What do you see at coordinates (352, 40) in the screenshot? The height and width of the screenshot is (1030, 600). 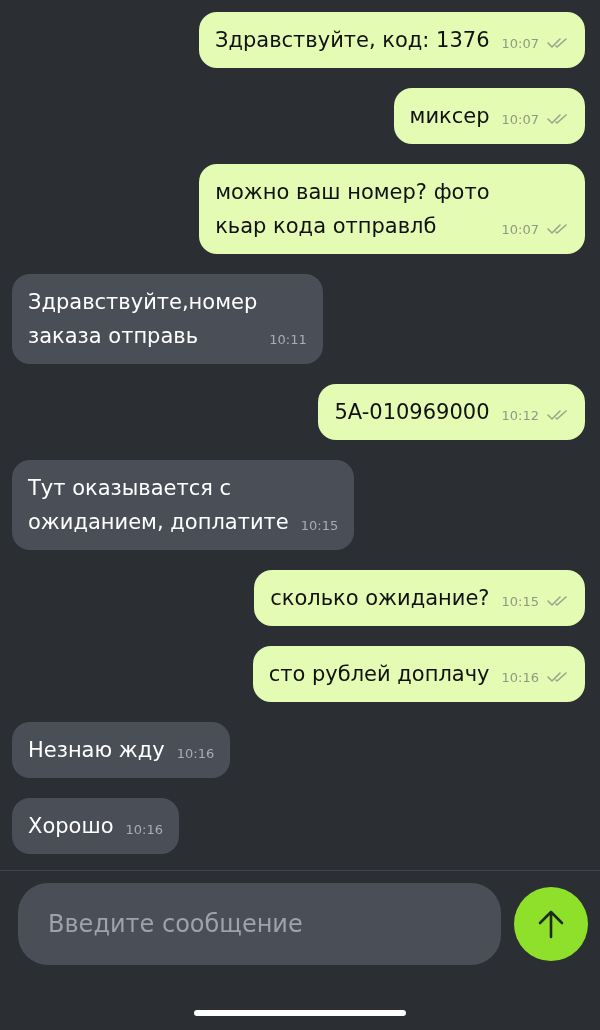 I see `message-text: Здравствуйте, код: 1376` at bounding box center [352, 40].